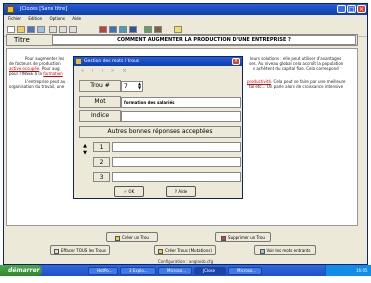  I want to click on task-jclose: JClose, so click(210, 271).